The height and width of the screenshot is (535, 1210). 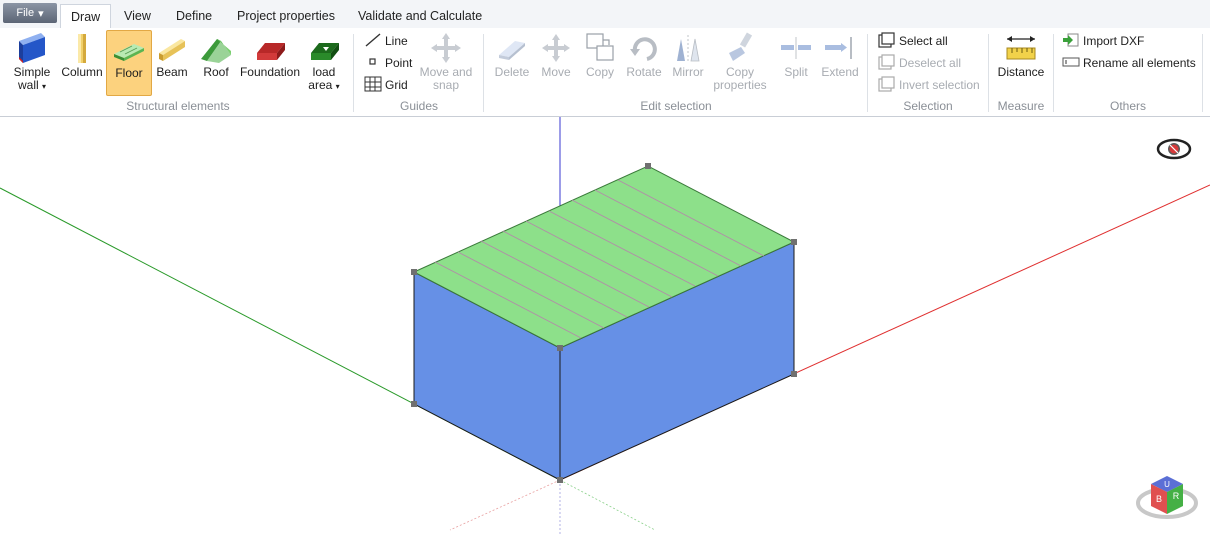 I want to click on rotate-icon, so click(x=644, y=48).